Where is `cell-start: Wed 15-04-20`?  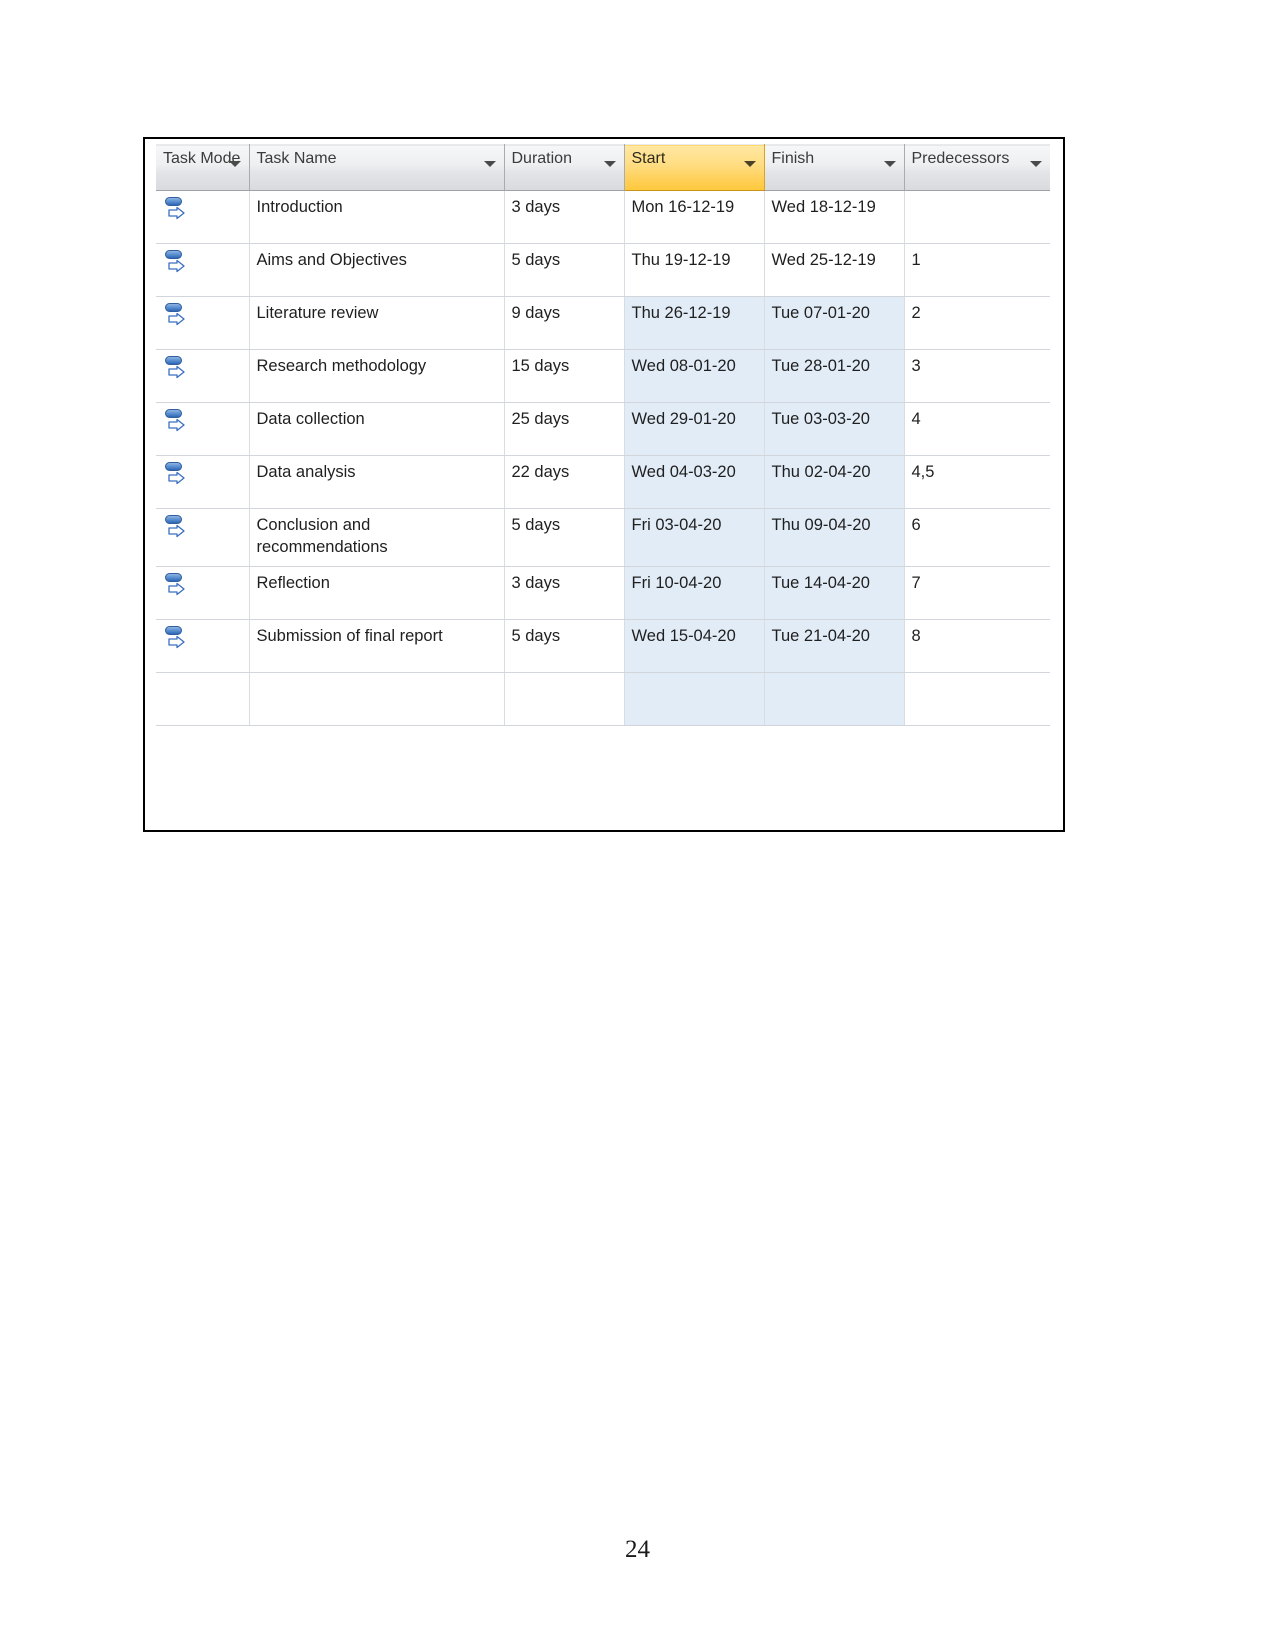
cell-start: Wed 15-04-20 is located at coordinates (694, 646).